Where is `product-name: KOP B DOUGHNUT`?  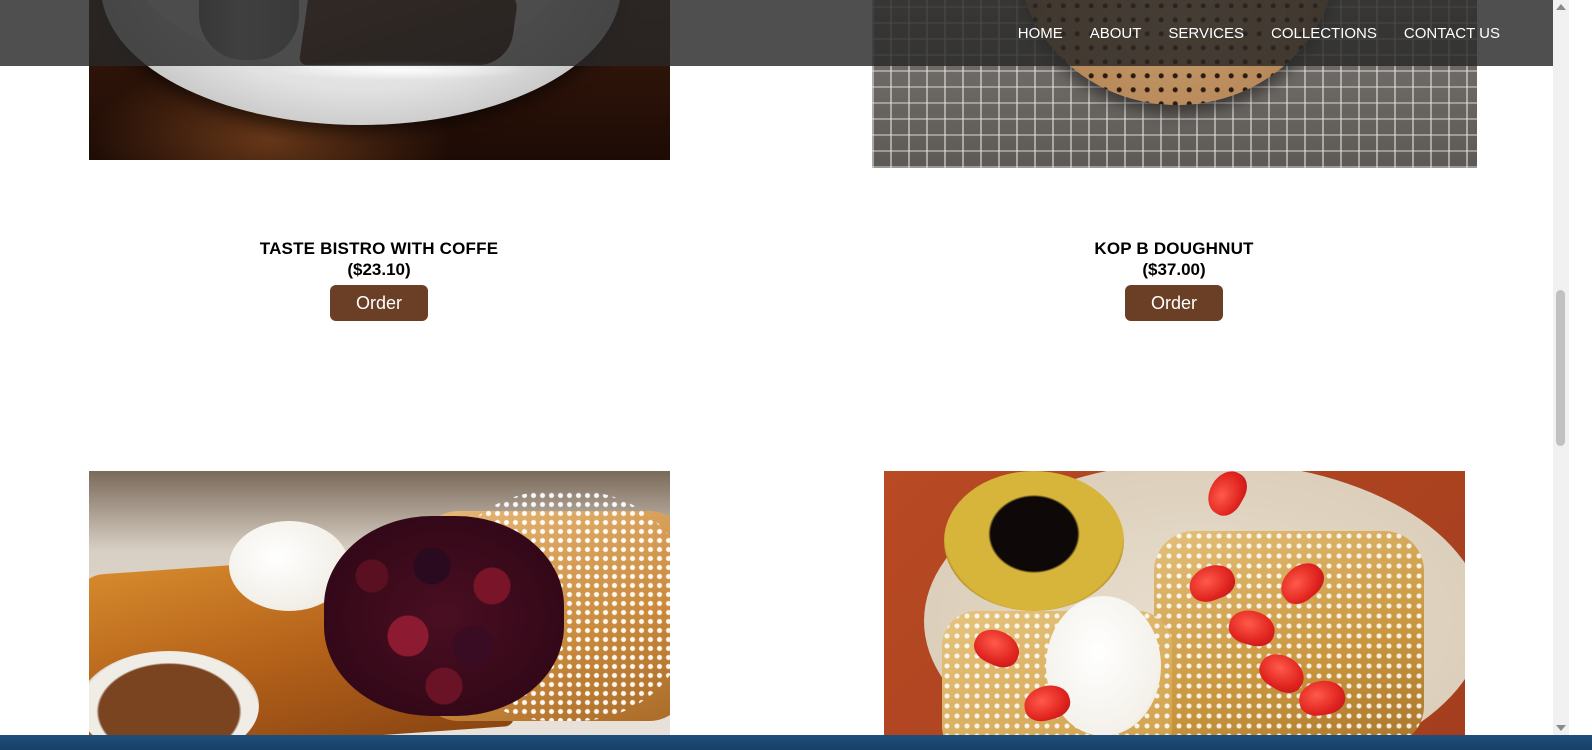
product-name: KOP B DOUGHNUT is located at coordinates (1174, 248).